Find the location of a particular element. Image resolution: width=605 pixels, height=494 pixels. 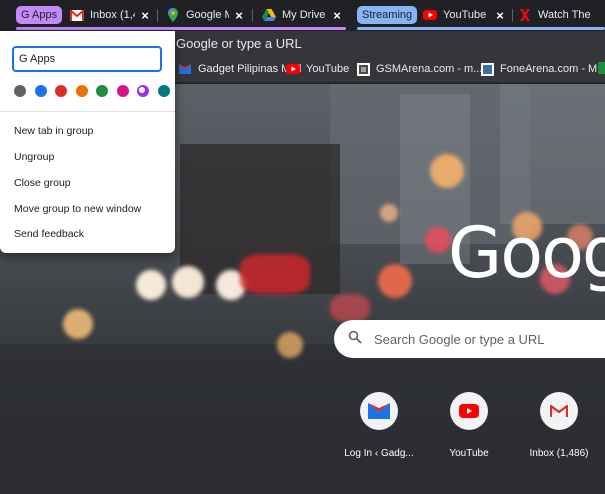

tab-title: My Drive is located at coordinates (304, 15).